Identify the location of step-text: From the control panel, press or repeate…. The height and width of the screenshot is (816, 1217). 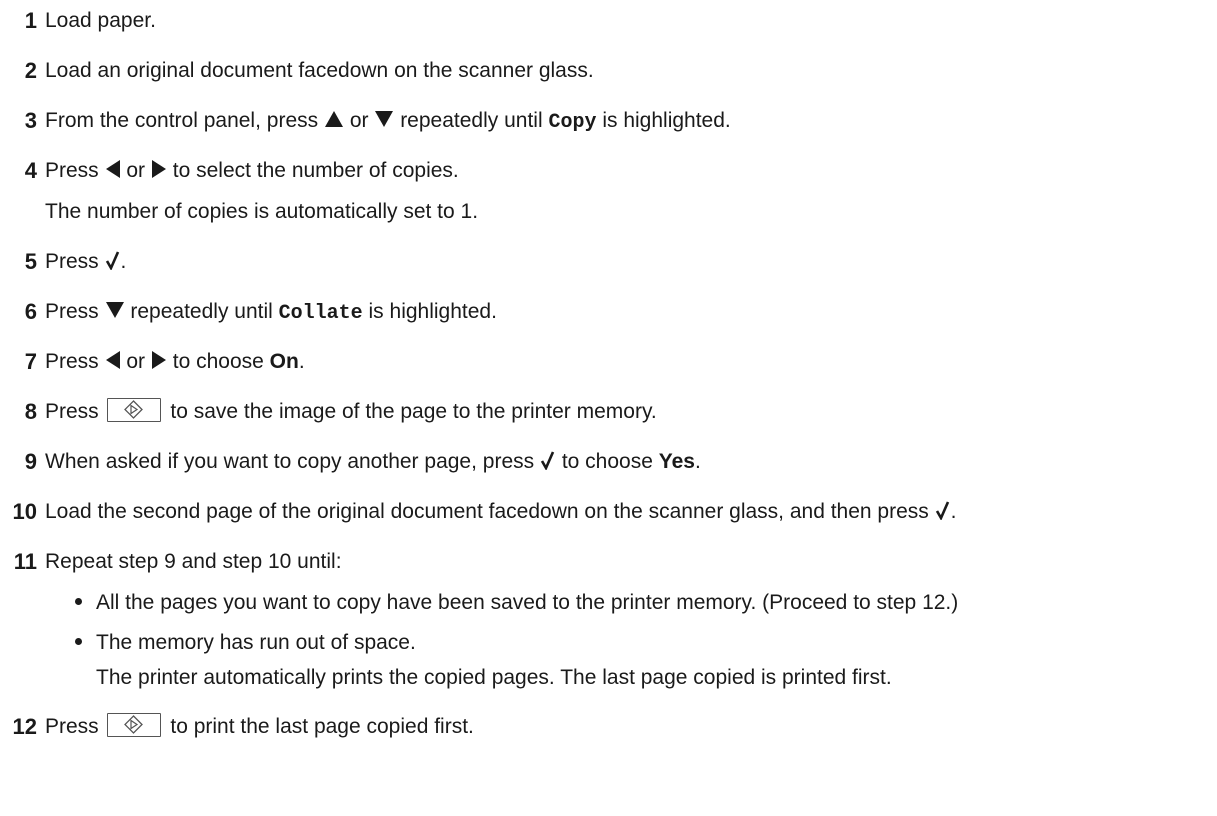
(388, 121).